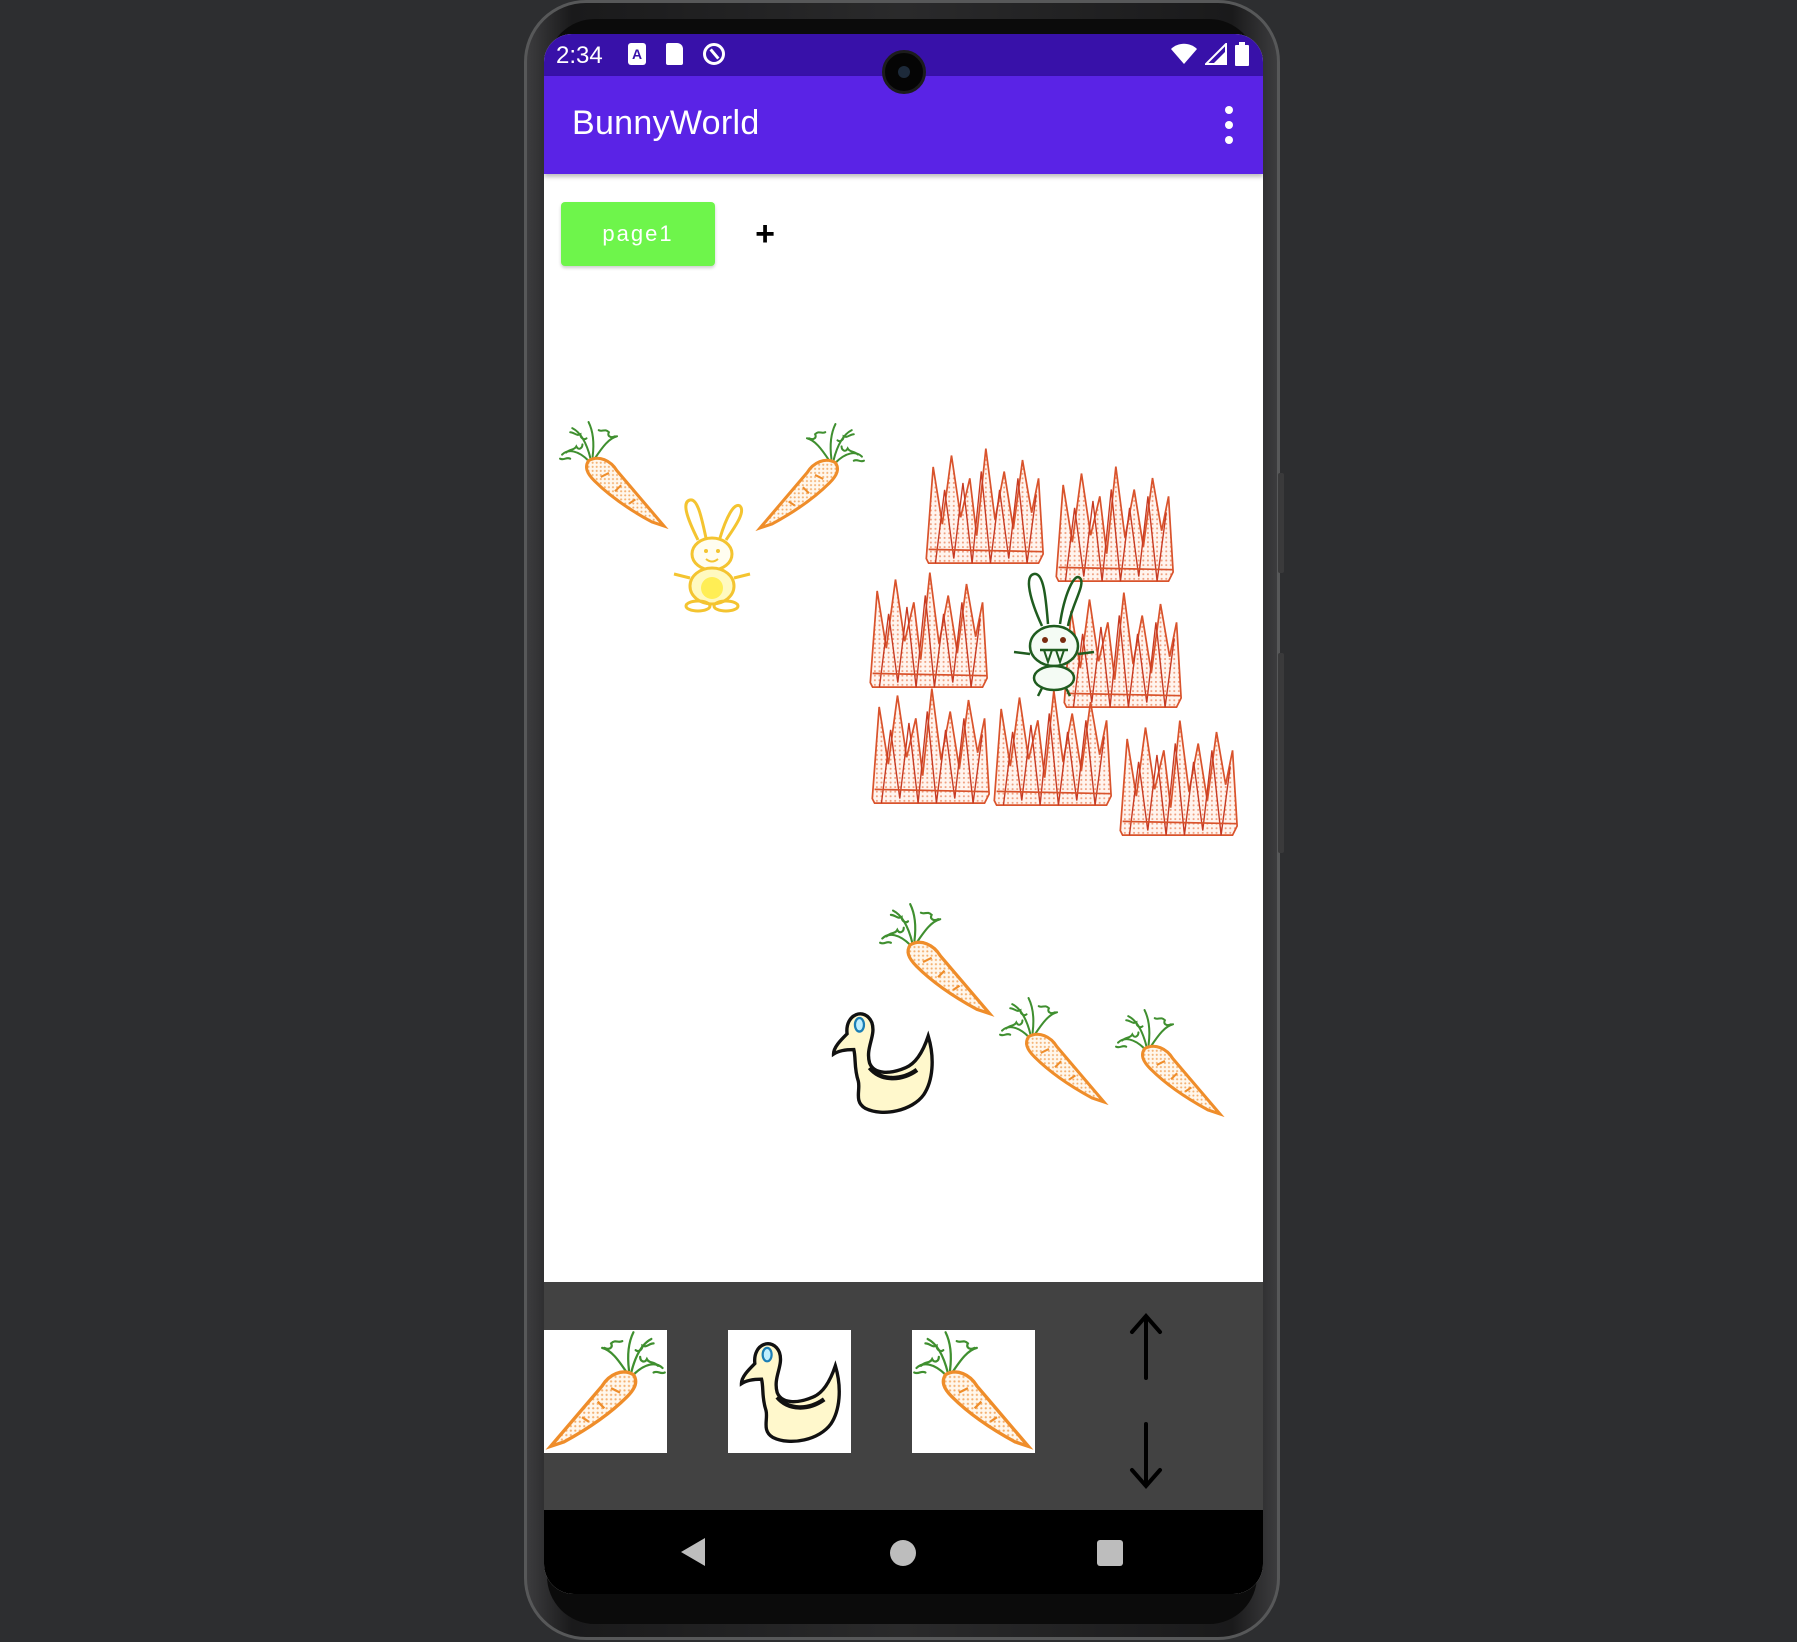  I want to click on tray-thumbnail-duck, so click(789, 1391).